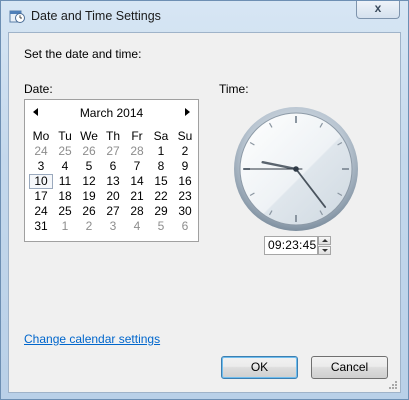  Describe the element at coordinates (89, 181) in the screenshot. I see `calendar-day: 12` at that location.